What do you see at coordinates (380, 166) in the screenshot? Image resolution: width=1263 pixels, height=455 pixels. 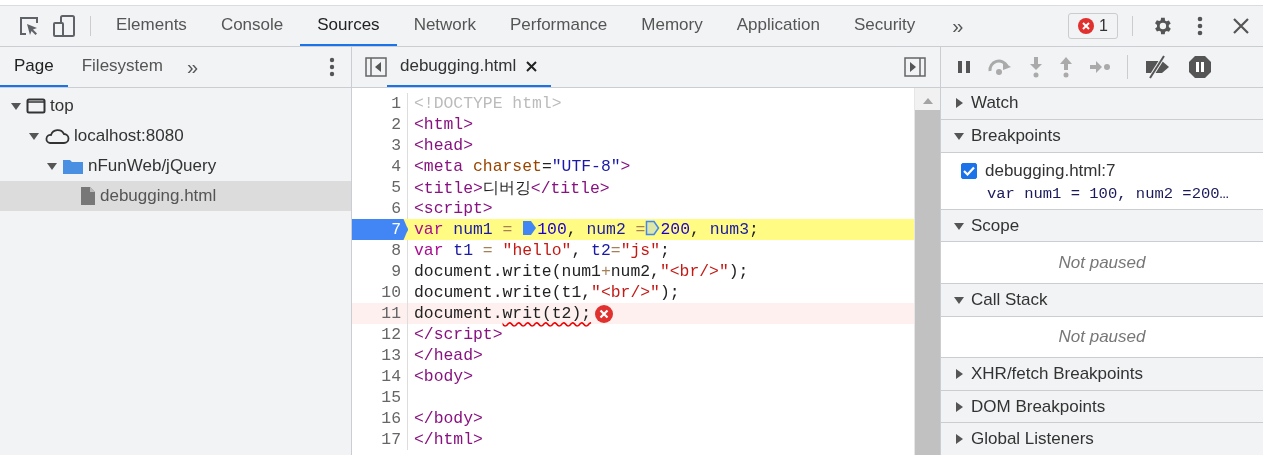 I see `line-number: 4` at bounding box center [380, 166].